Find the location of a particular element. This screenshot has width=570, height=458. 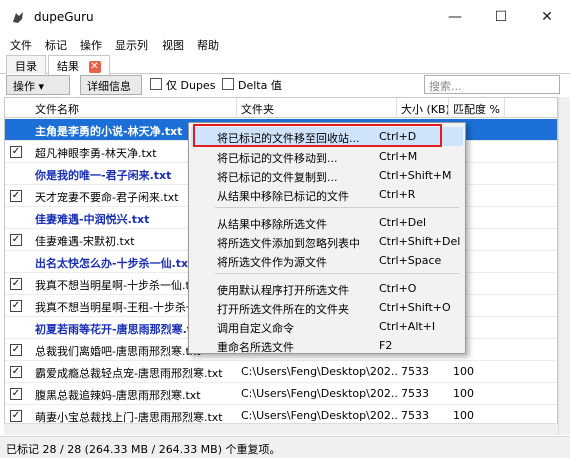

cell-filename: 腹黑总裁追辣妈-唐思雨邢烈寒.txt is located at coordinates (118, 395).